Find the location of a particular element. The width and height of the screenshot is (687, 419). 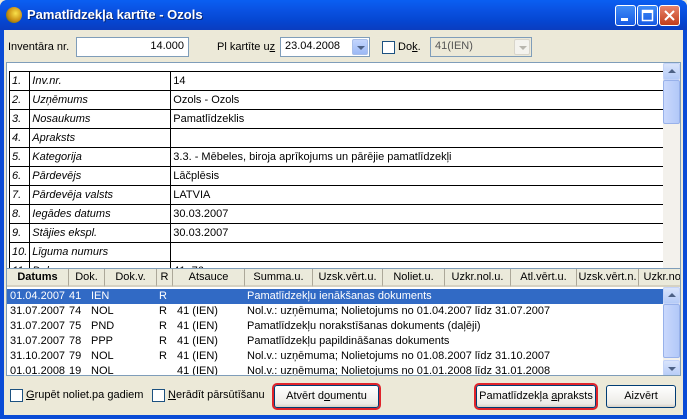

documents-scrollbar is located at coordinates (671, 331).